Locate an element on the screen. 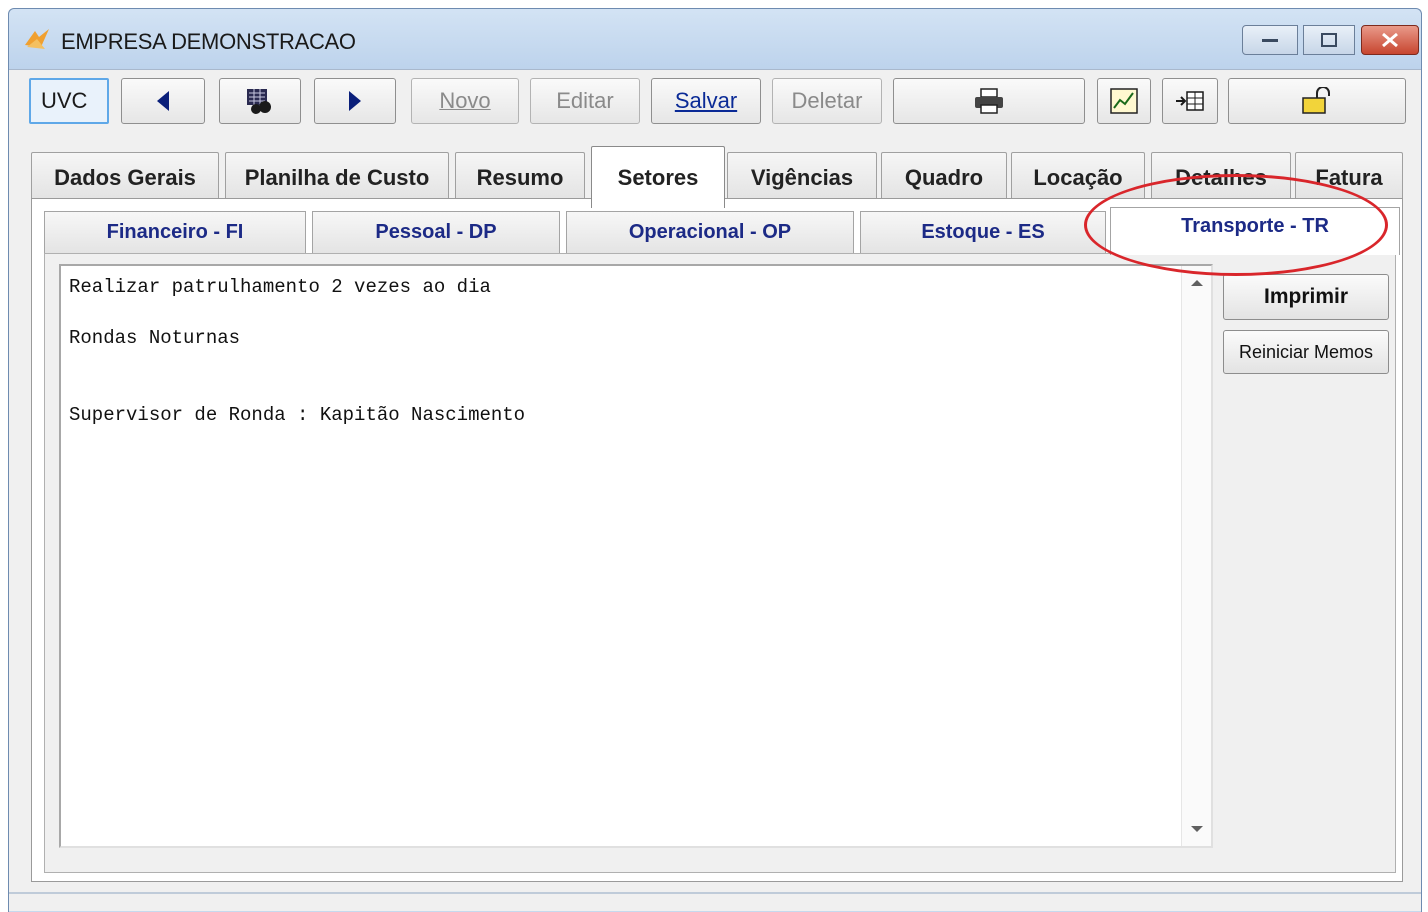 The image size is (1428, 912). print-button is located at coordinates (989, 101).